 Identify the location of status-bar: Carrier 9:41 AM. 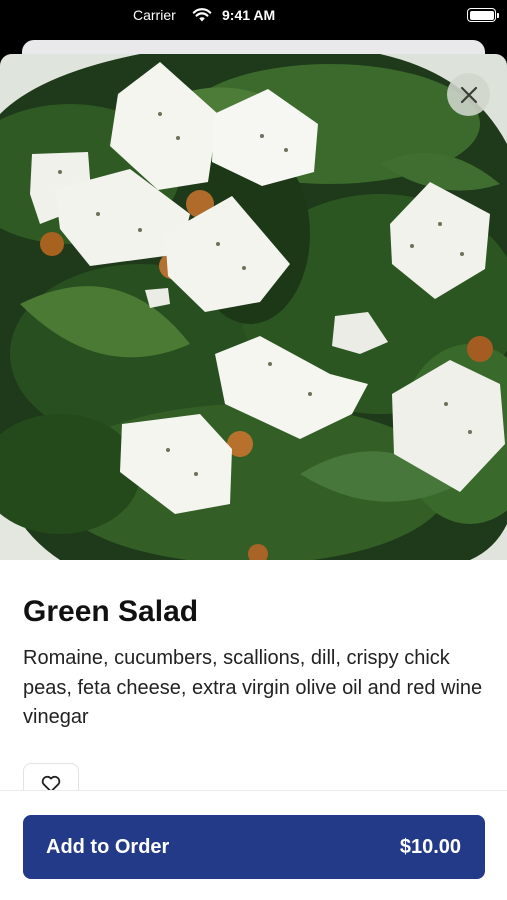
(253, 16).